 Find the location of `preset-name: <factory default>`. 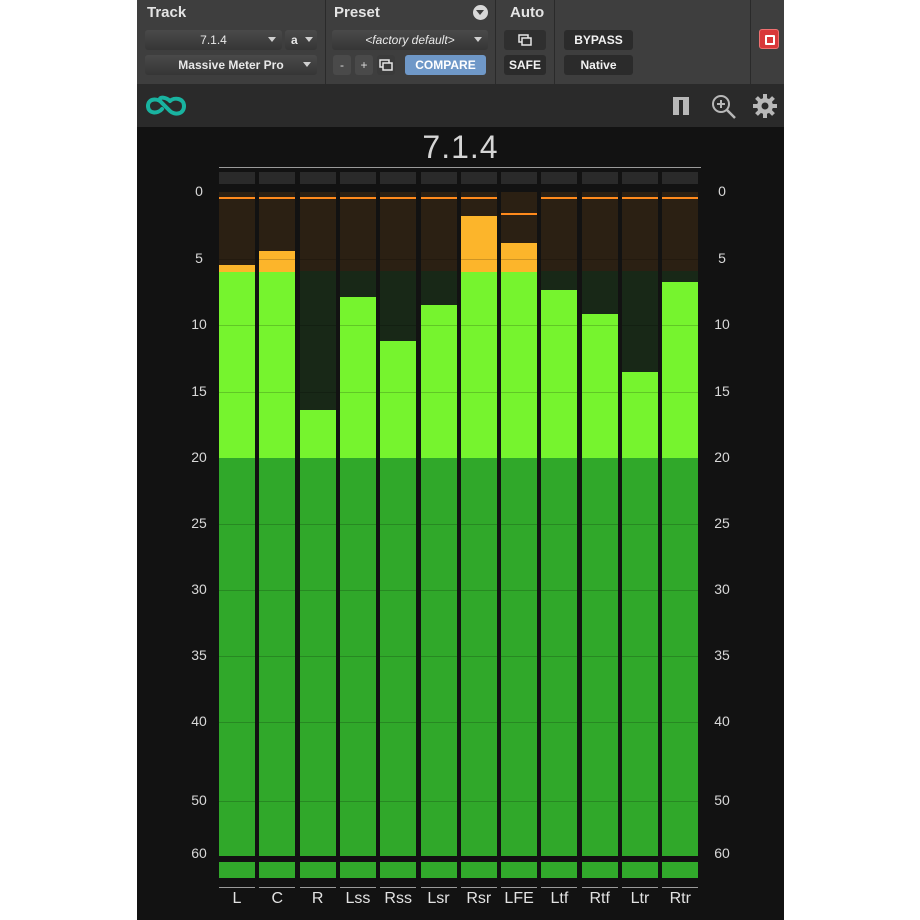

preset-name: <factory default> is located at coordinates (410, 40).